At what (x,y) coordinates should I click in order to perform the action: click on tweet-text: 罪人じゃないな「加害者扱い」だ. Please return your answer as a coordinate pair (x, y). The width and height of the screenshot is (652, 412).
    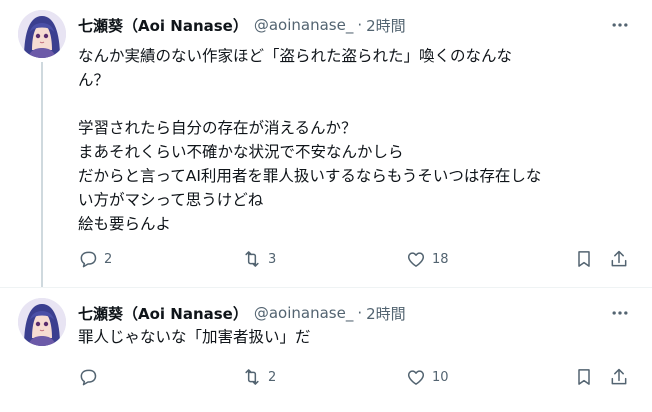
    Looking at the image, I should click on (194, 337).